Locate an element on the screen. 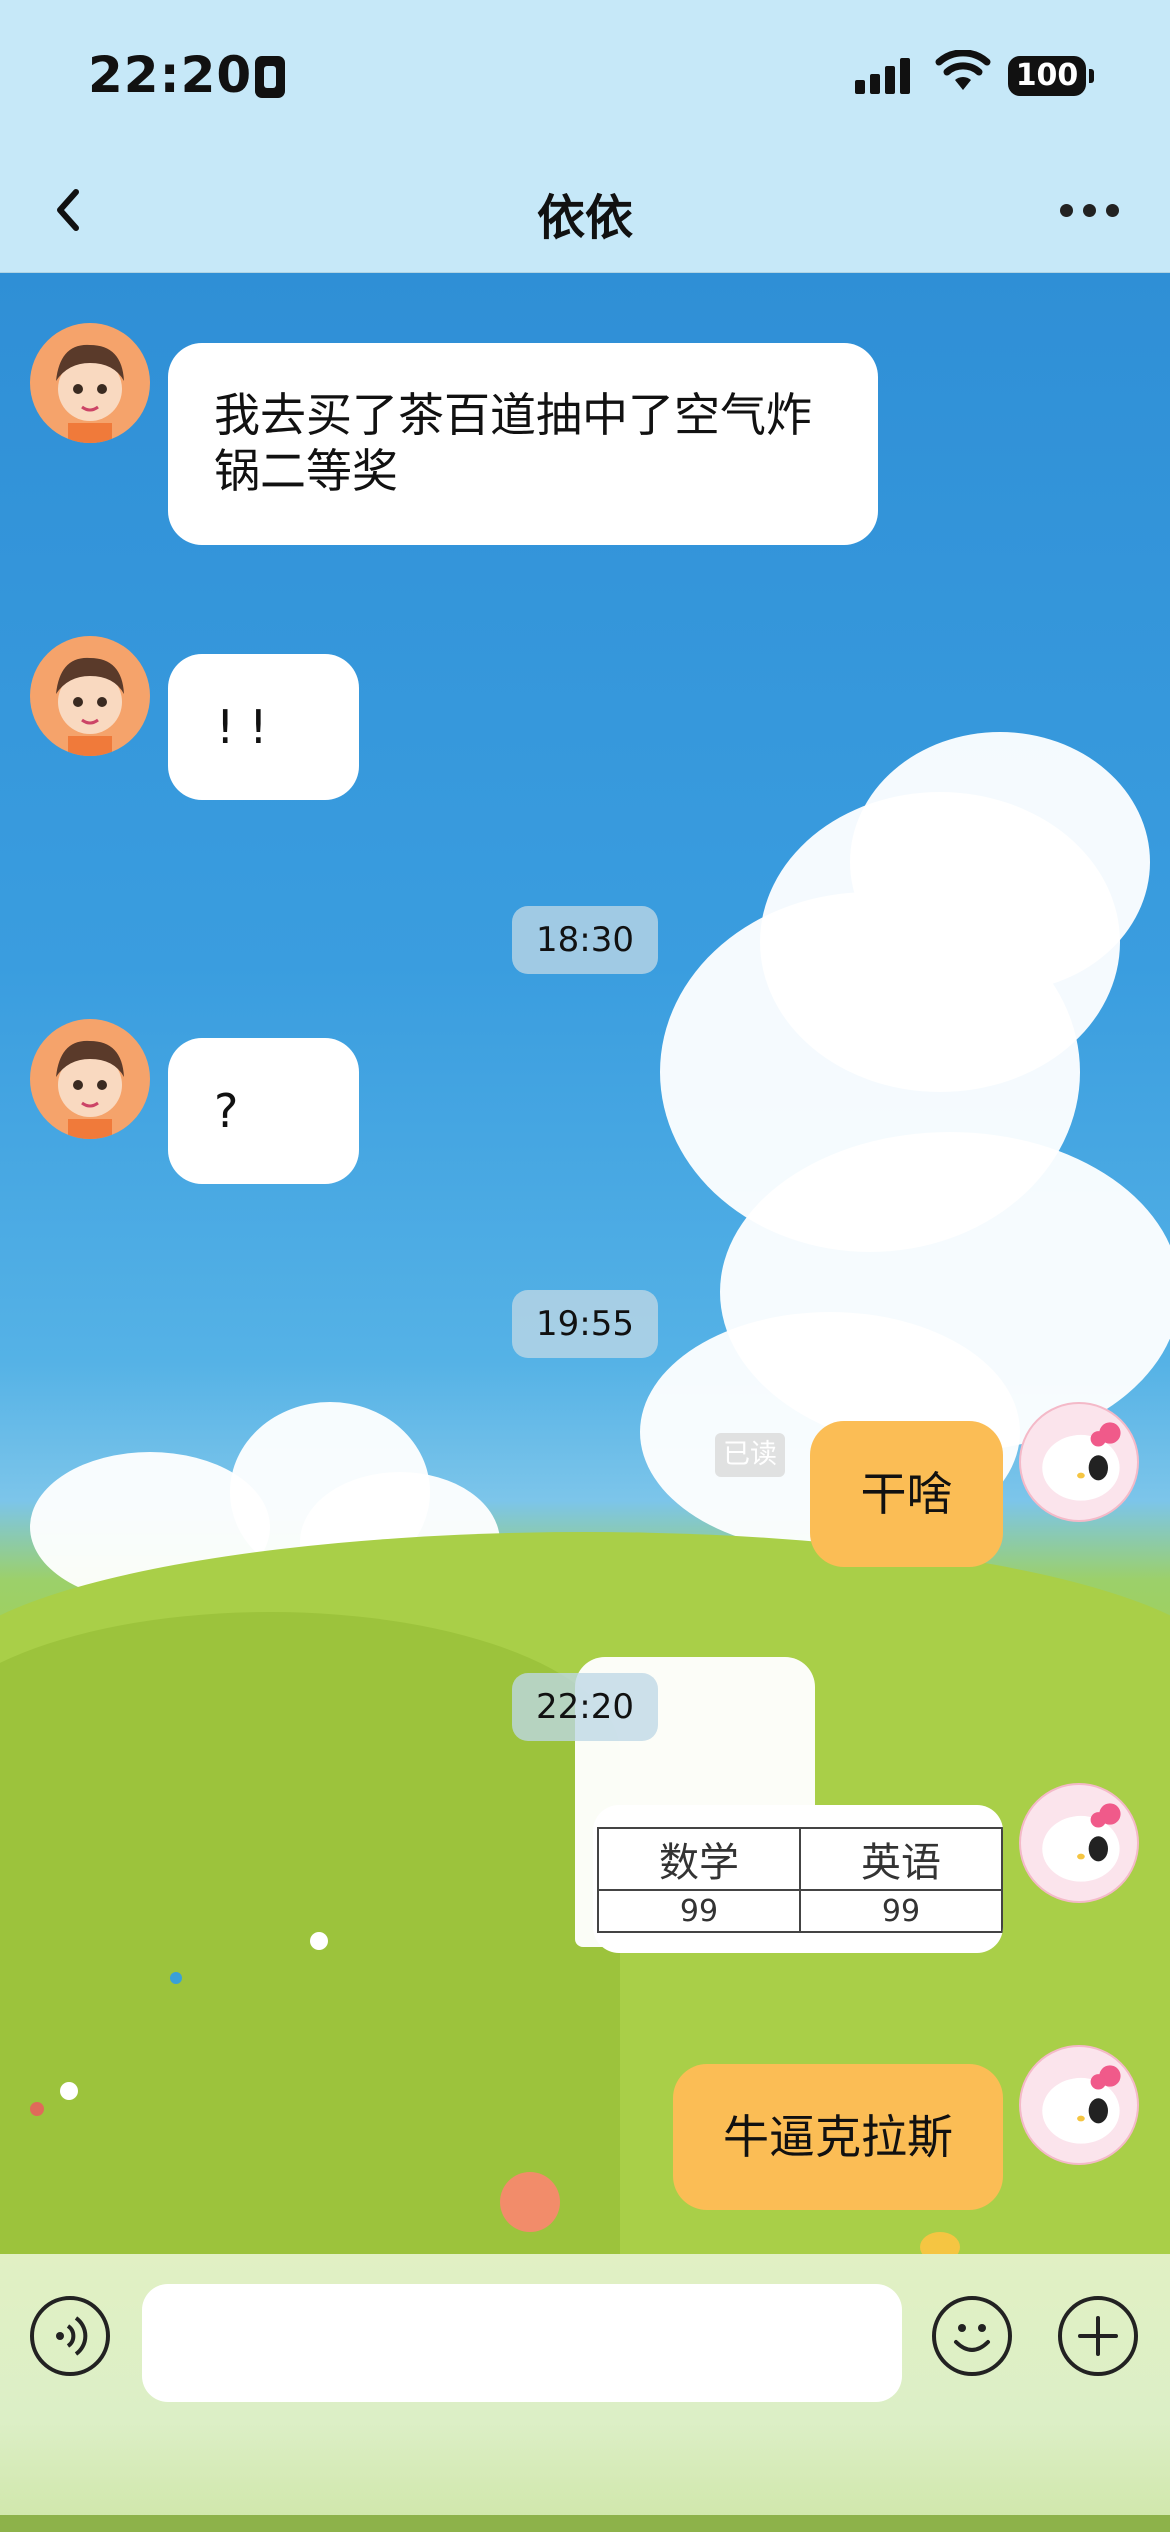  message-bubble-received: 我去买了茶百道抽中了空气炸锅二等奖 is located at coordinates (523, 444).